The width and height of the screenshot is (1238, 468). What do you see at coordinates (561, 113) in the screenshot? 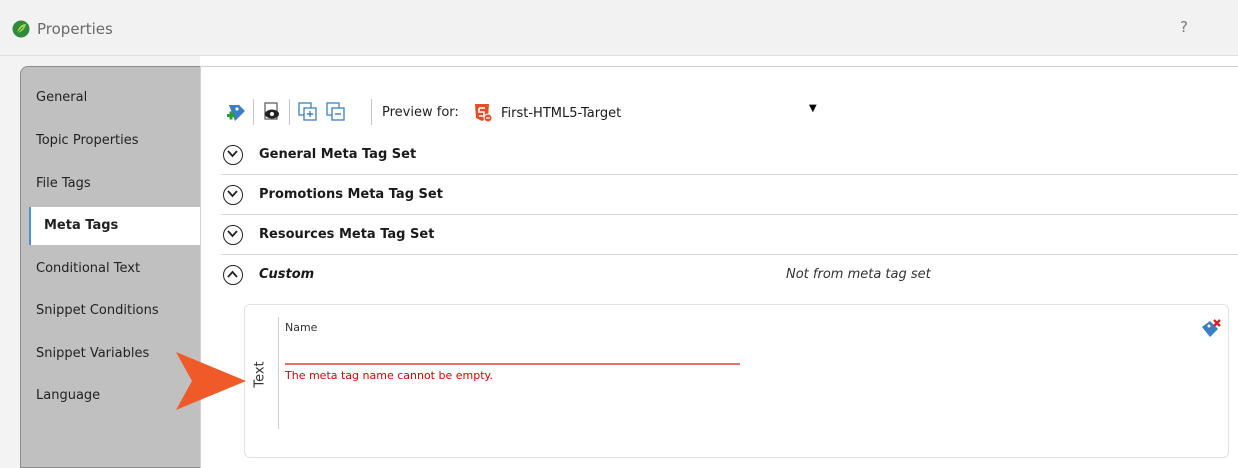
I see `preview-target-value: First-HTML5-Target` at bounding box center [561, 113].